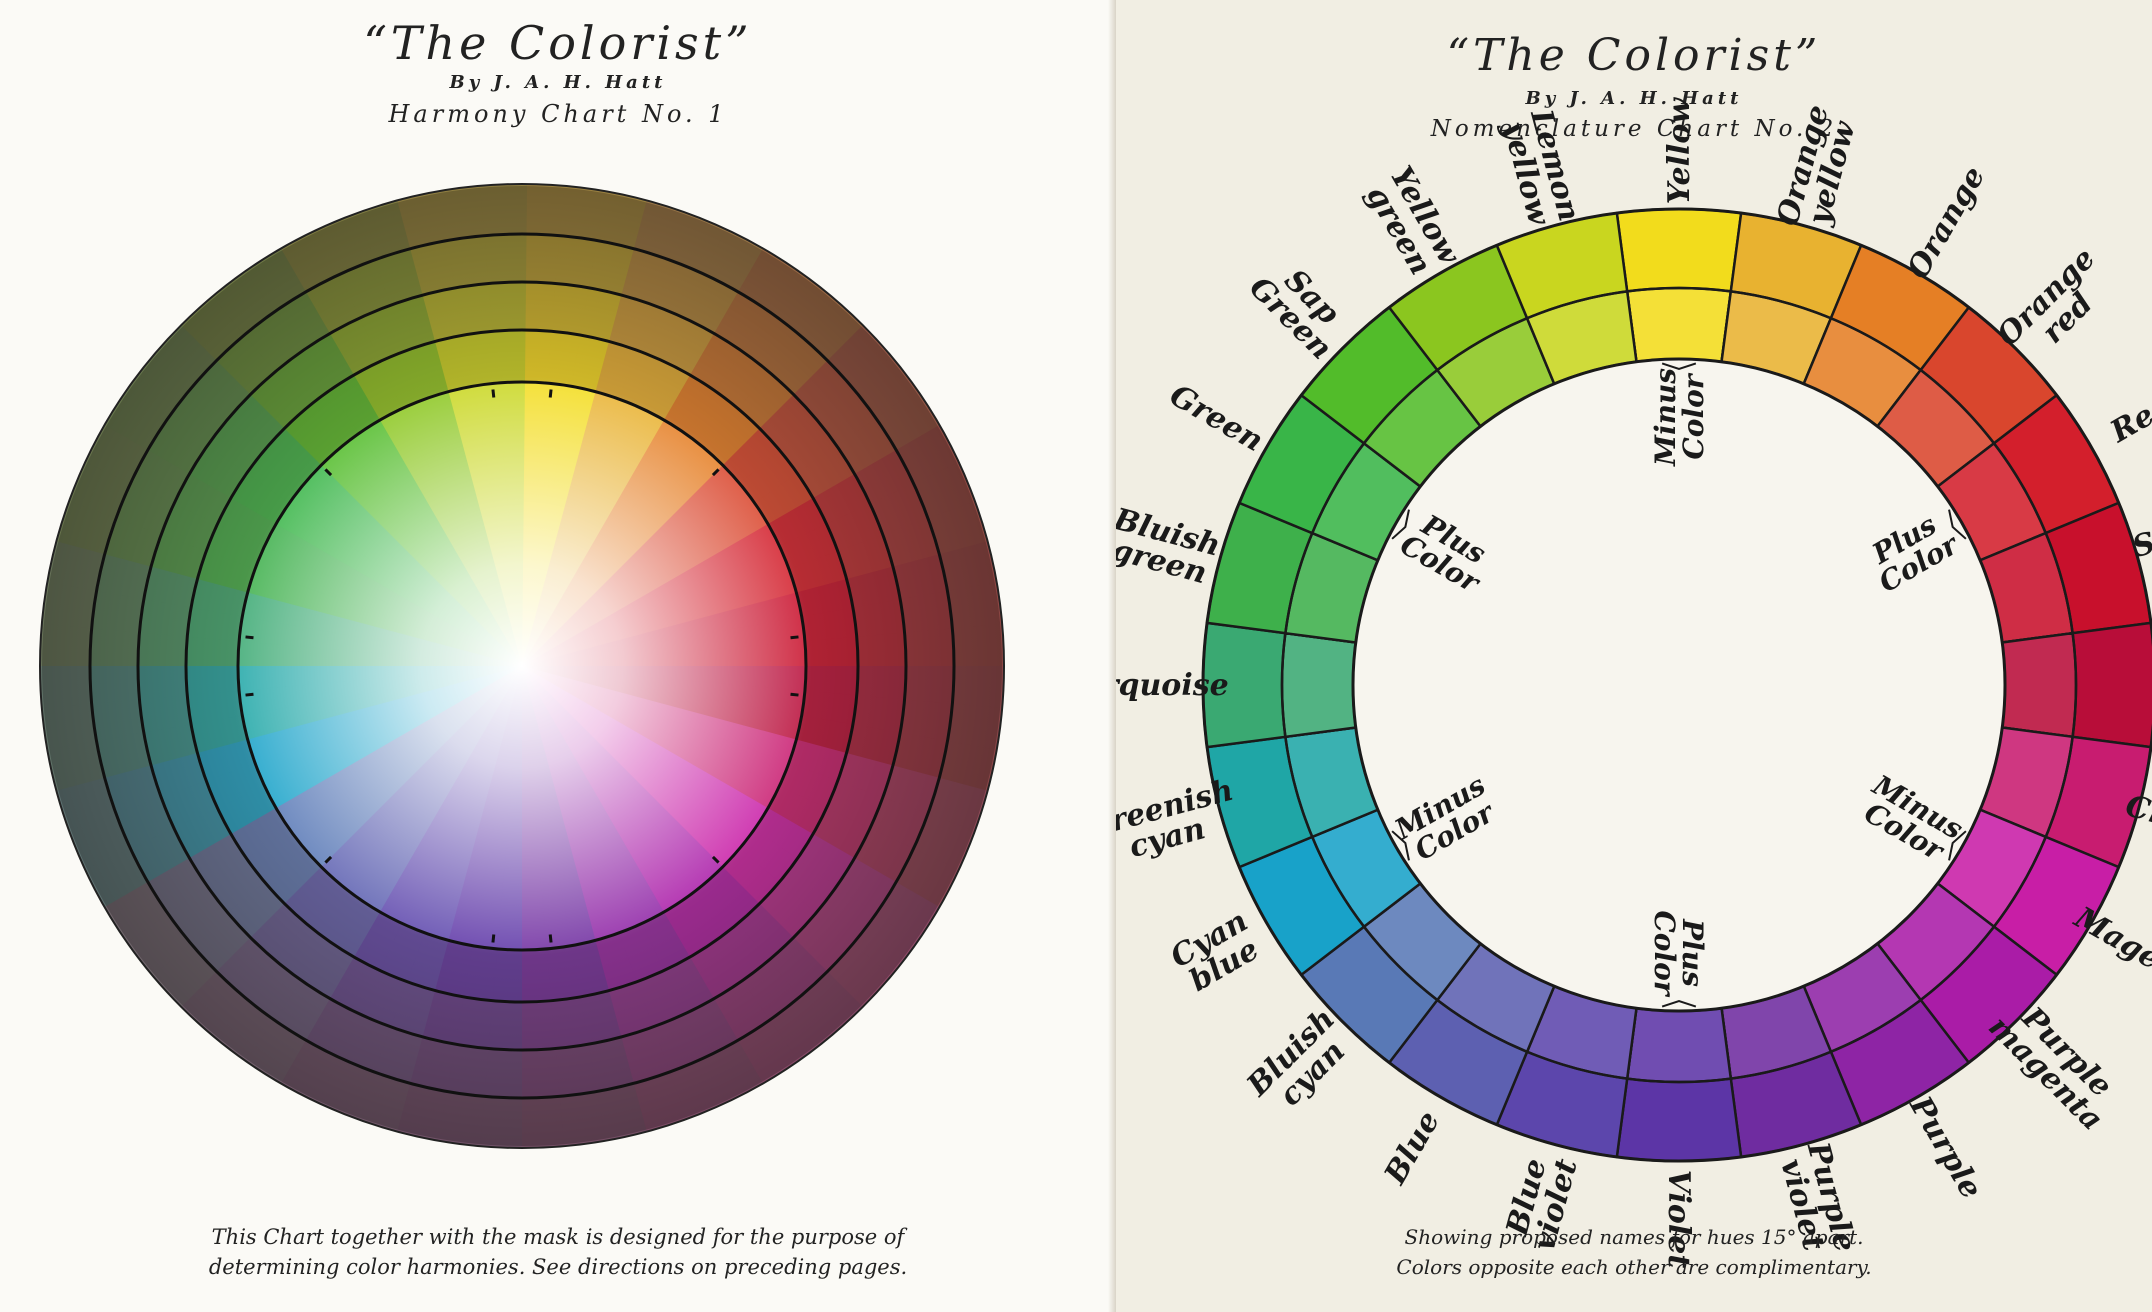 The width and height of the screenshot is (2152, 1312). I want to click on hue-label: Yellow, so click(1679, 151).